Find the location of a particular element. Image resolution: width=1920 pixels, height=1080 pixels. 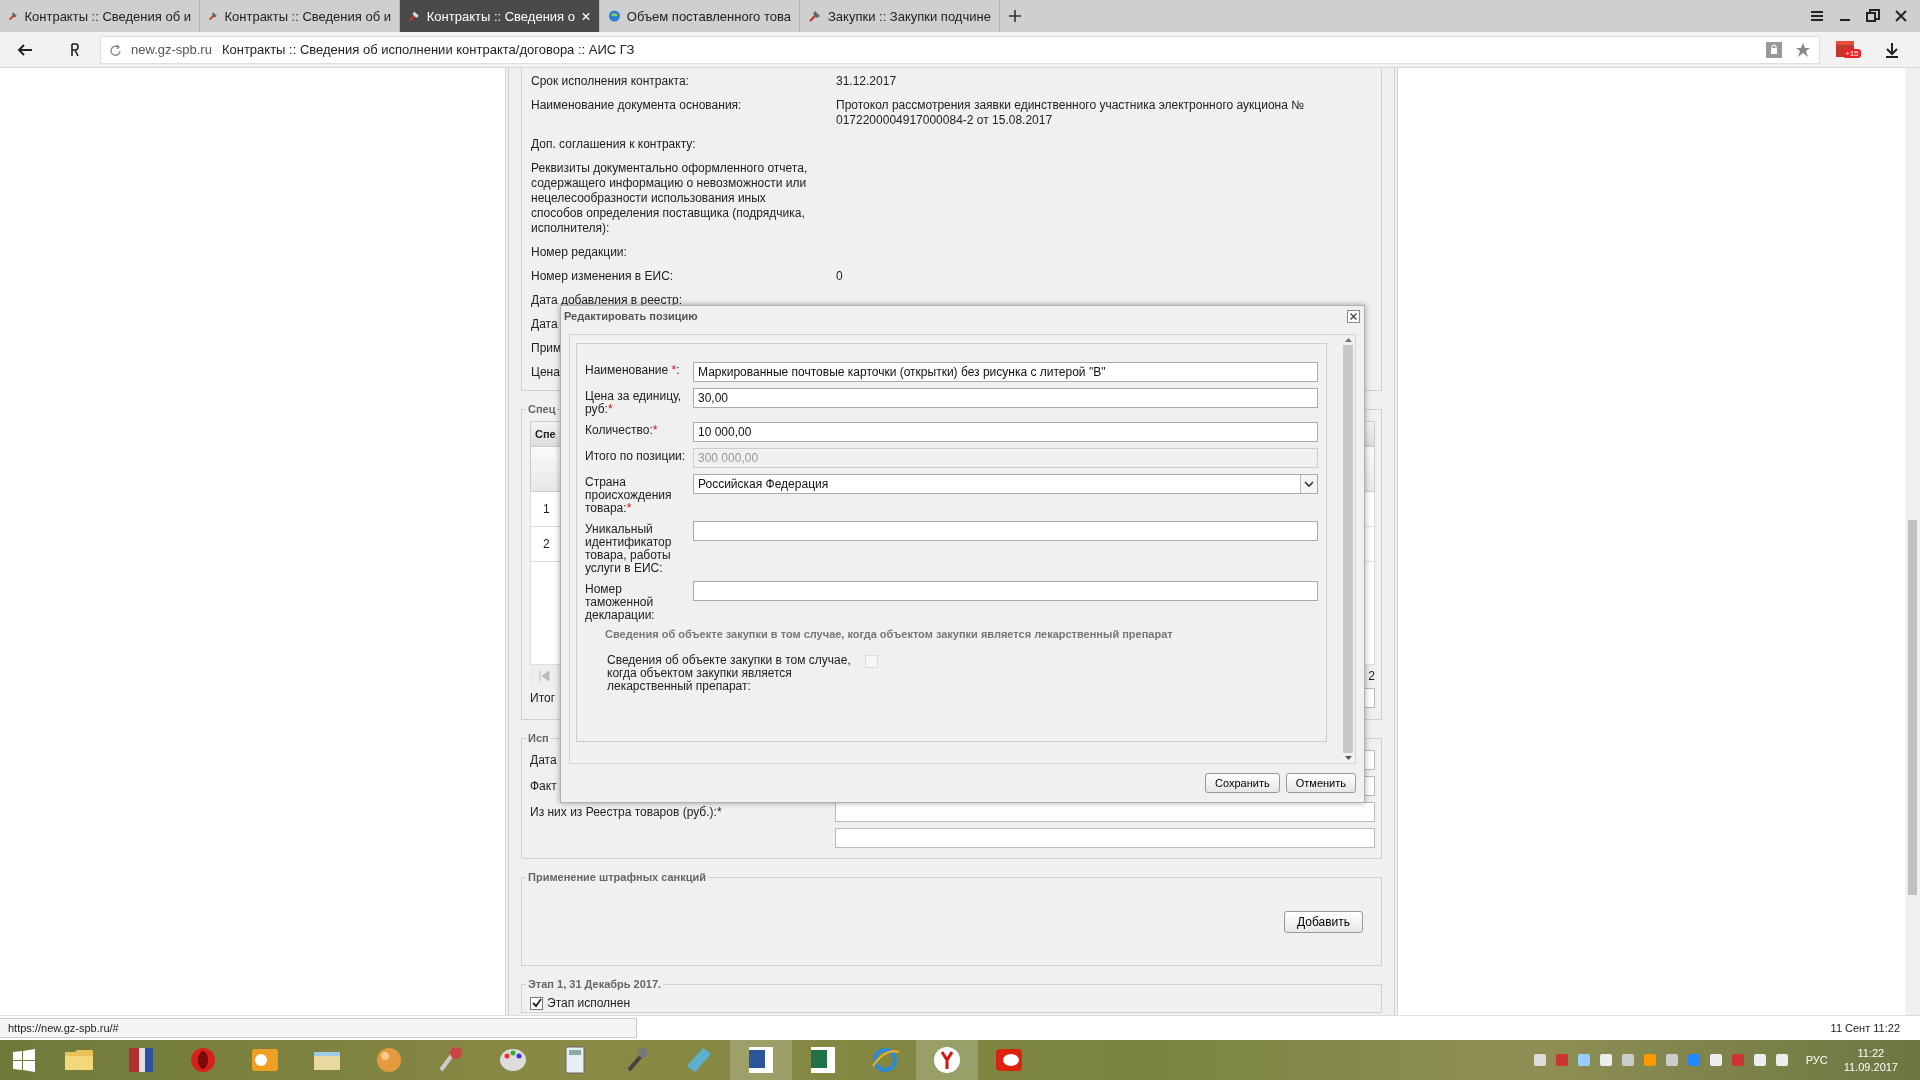

dialog-button: Сохранить is located at coordinates (1242, 783).